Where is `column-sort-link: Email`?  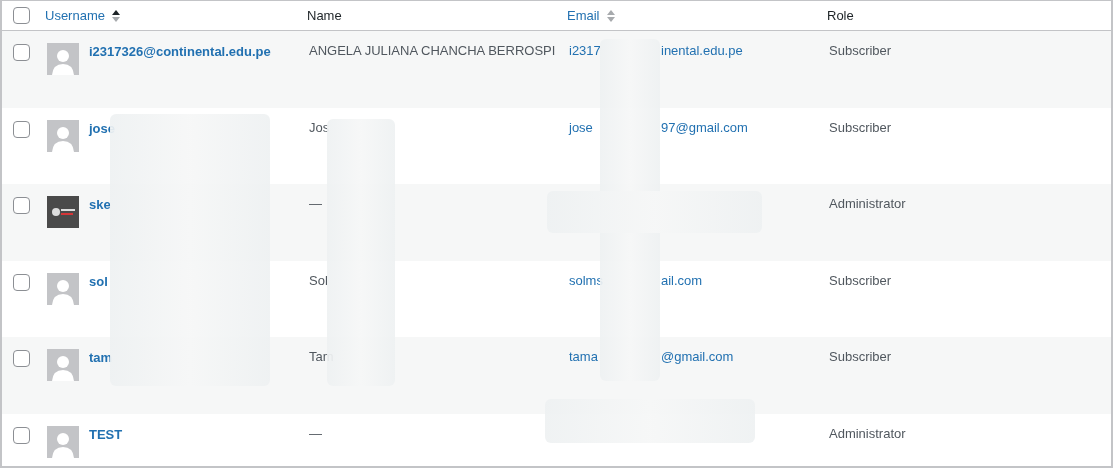
column-sort-link: Email is located at coordinates (583, 15).